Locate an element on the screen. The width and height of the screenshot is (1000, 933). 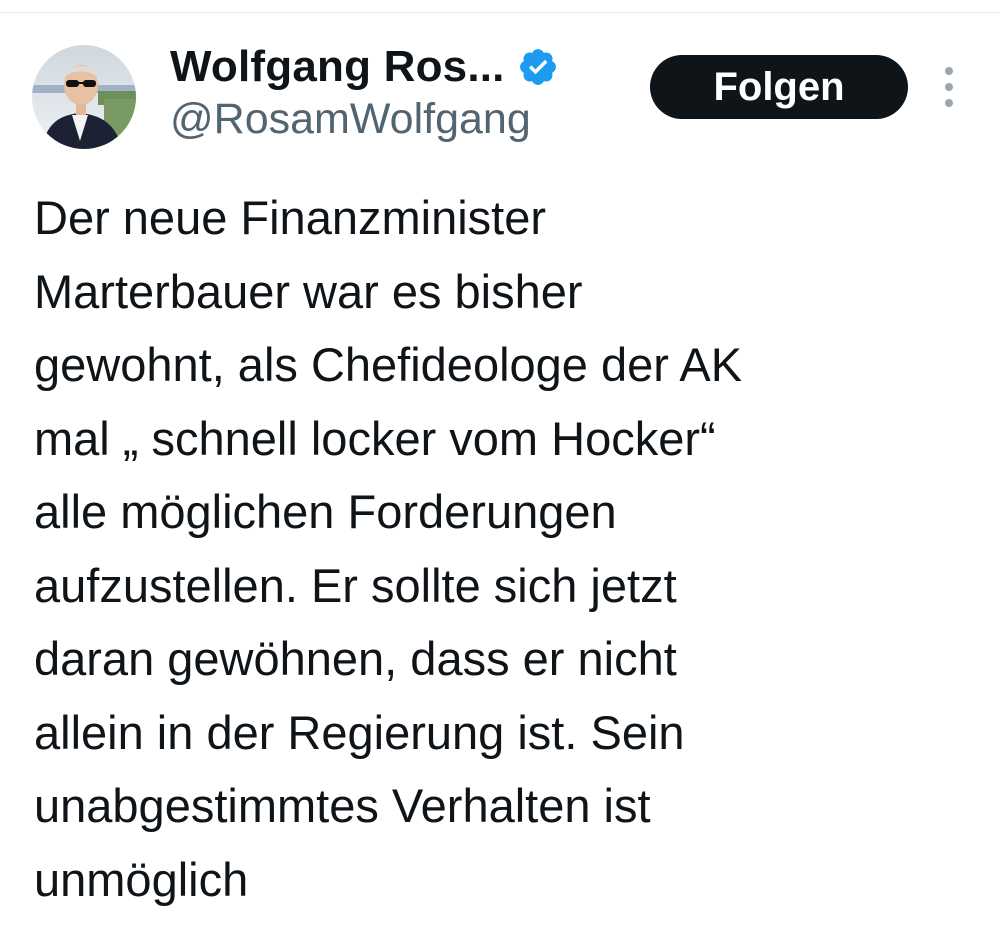
avatar-photo-icon is located at coordinates (84, 97).